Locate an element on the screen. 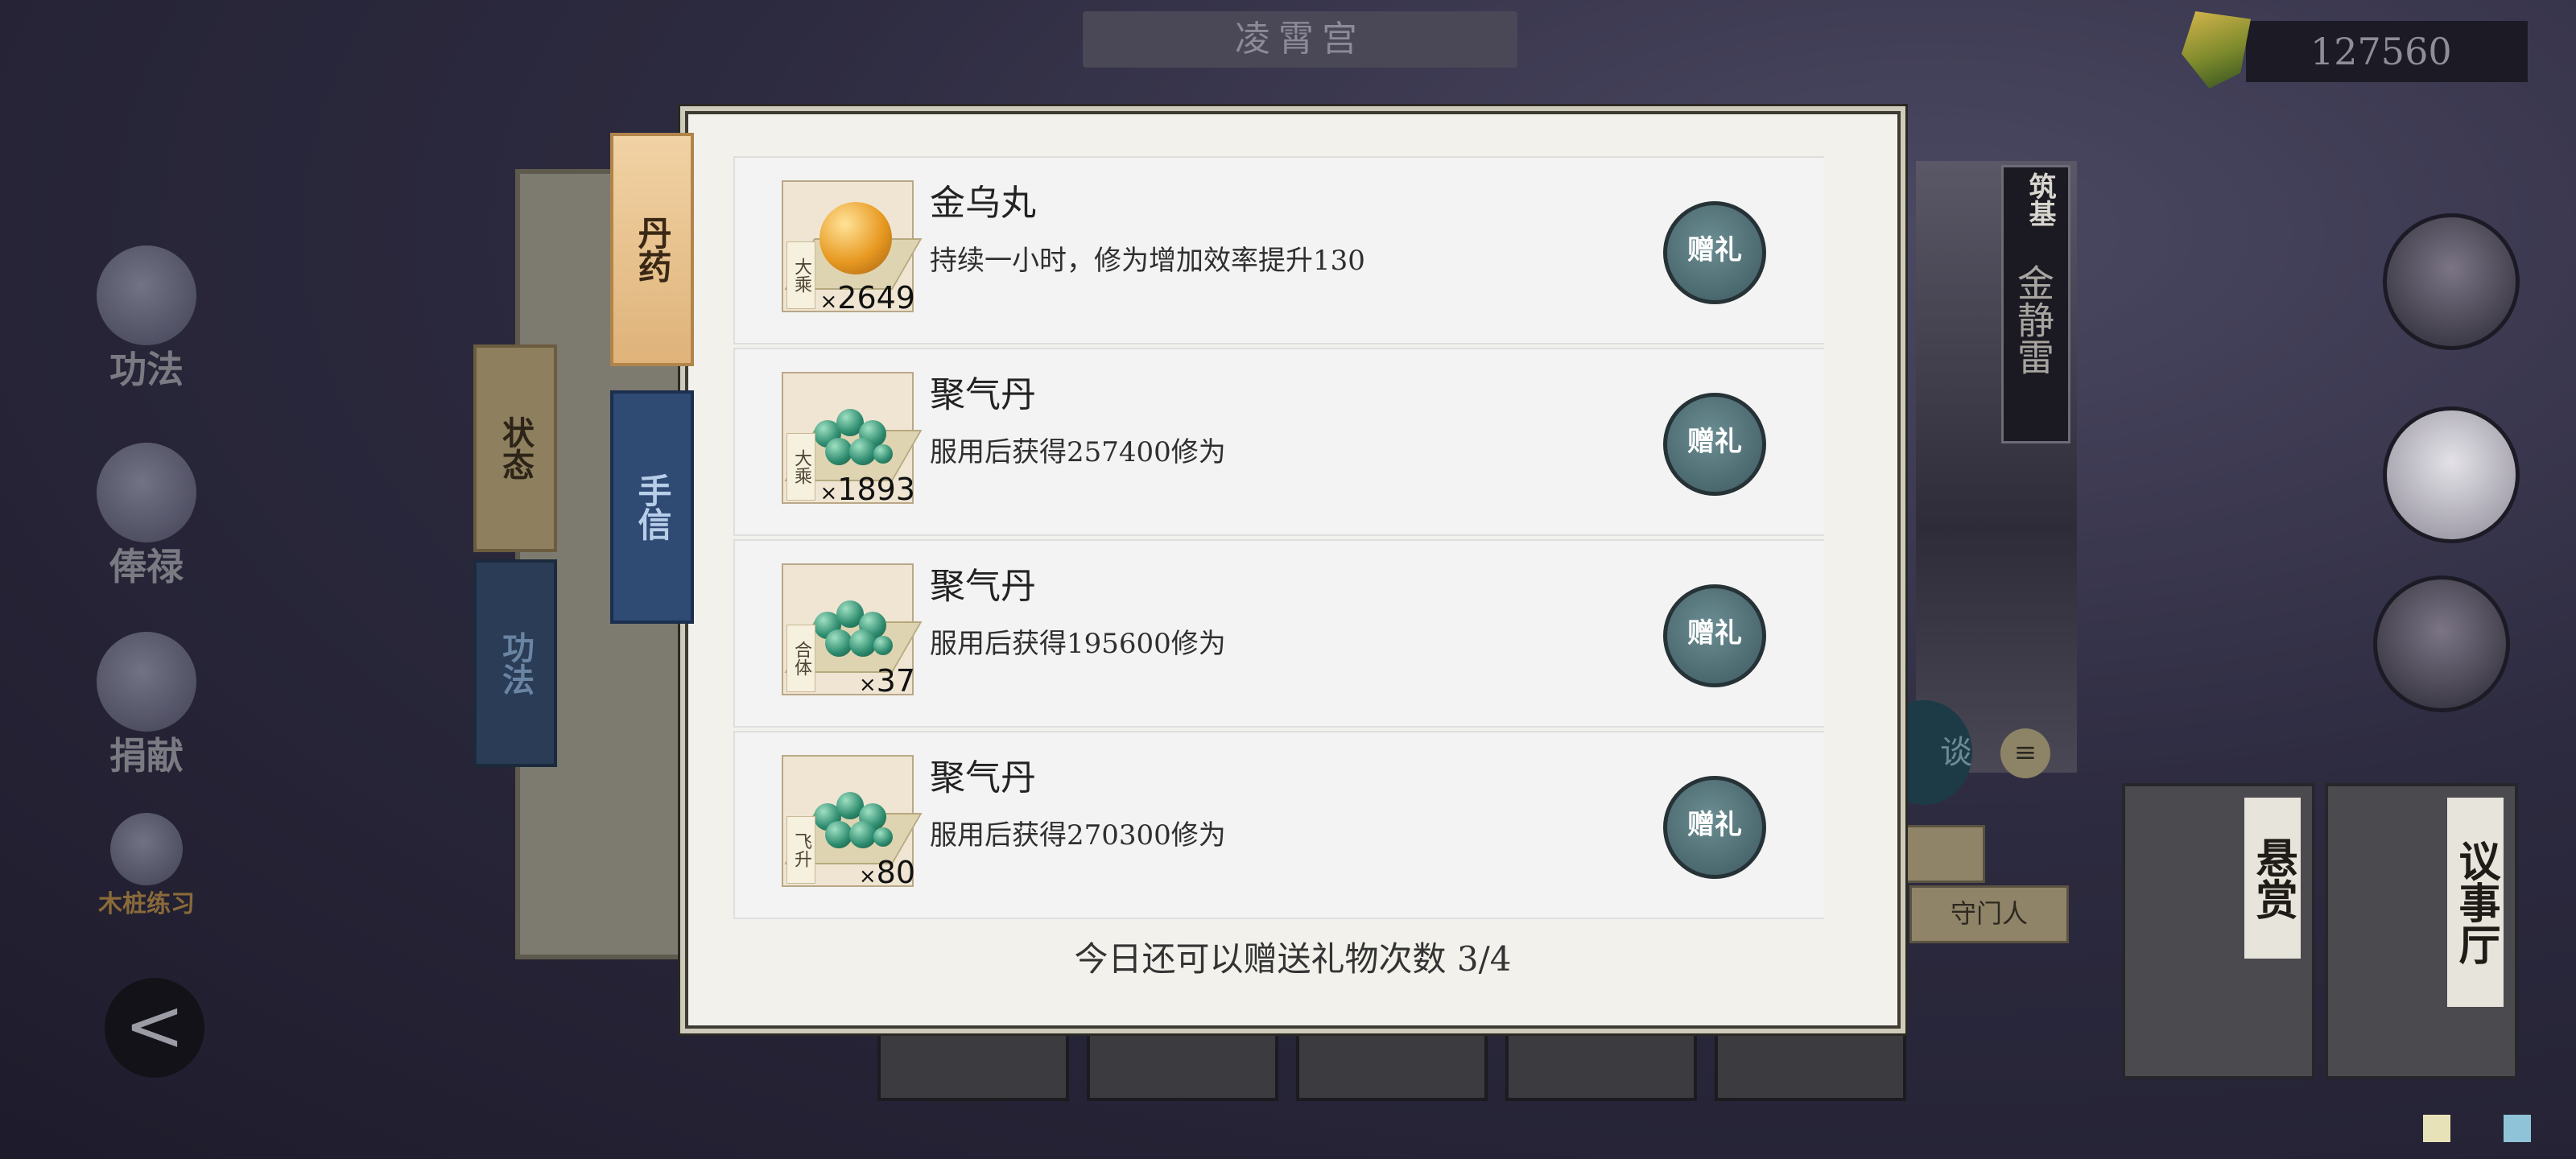  menu-muzhuang: 木桩练习 is located at coordinates (146, 869).